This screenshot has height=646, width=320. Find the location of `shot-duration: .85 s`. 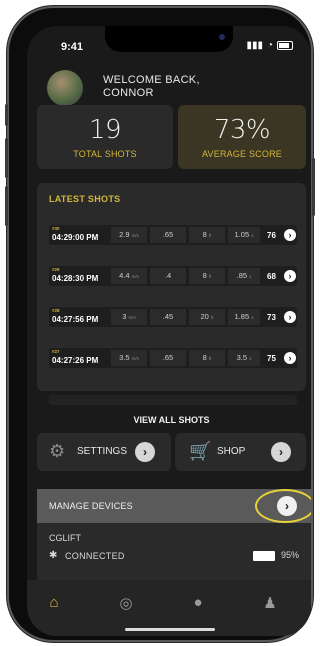

shot-duration: .85 s is located at coordinates (244, 276).